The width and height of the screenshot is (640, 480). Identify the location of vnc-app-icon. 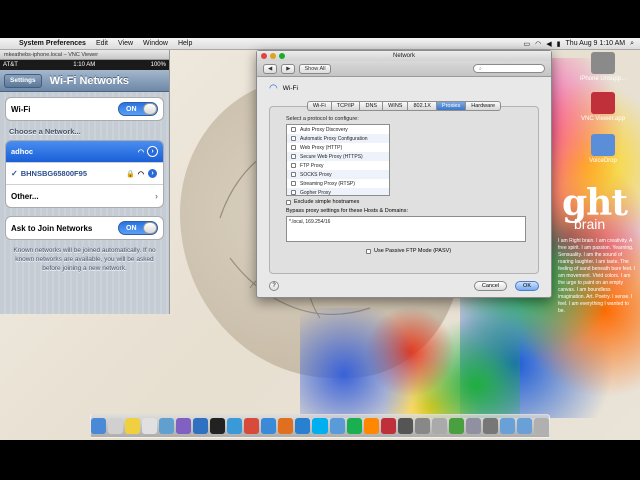
(603, 103).